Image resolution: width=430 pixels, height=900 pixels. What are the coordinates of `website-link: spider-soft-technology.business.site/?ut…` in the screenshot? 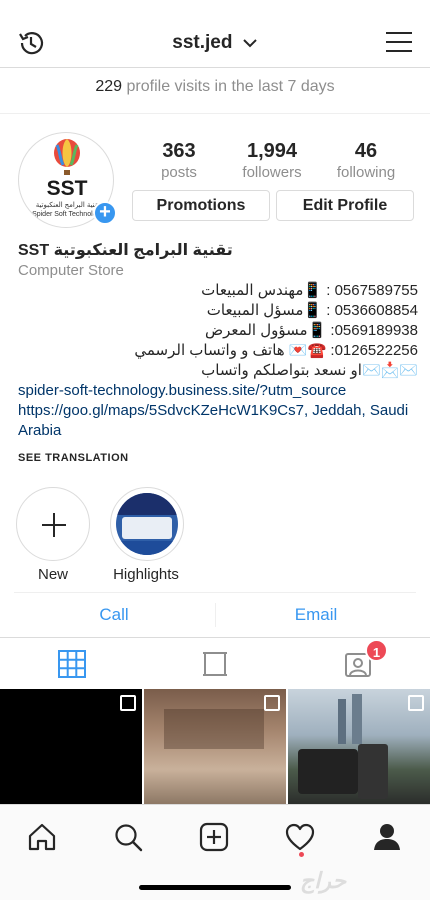 It's located at (218, 391).